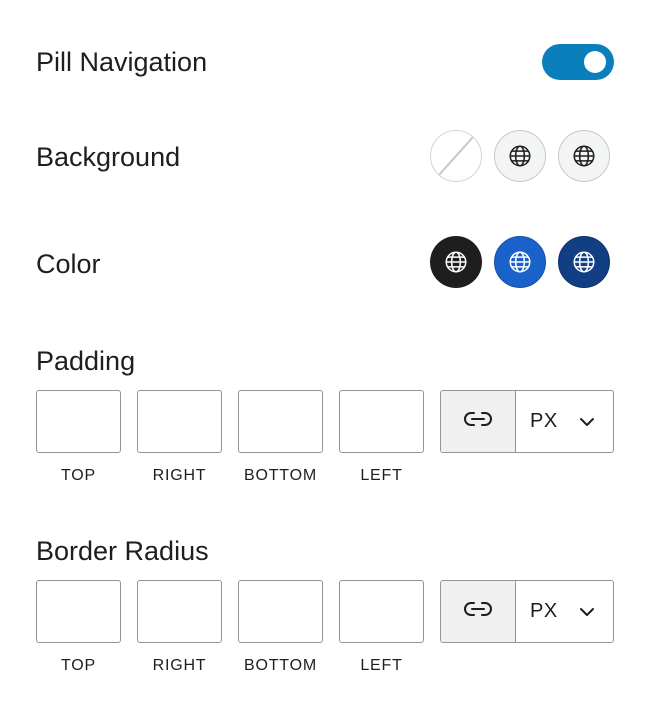 This screenshot has width=652, height=718. Describe the element at coordinates (280, 475) in the screenshot. I see `padding-bottom-caption: BOTTOM` at that location.